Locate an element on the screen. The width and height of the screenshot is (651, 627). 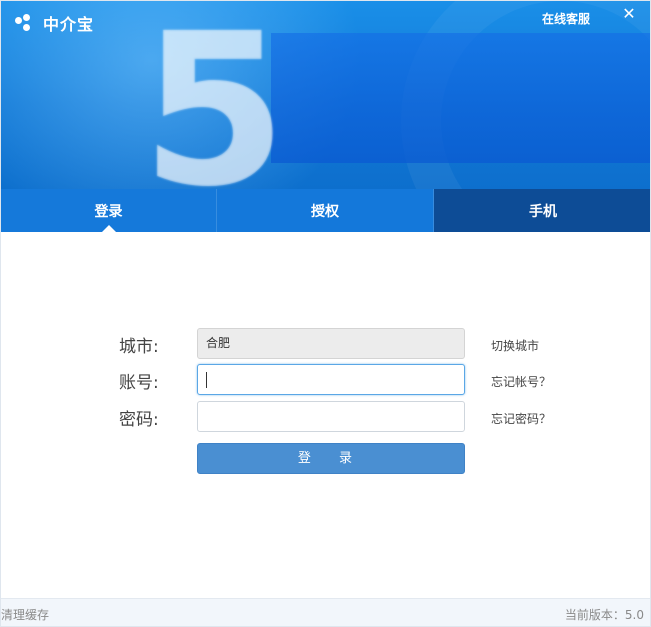
status-footer: 清理缓存 当前版本：5.0 is located at coordinates (325, 612).